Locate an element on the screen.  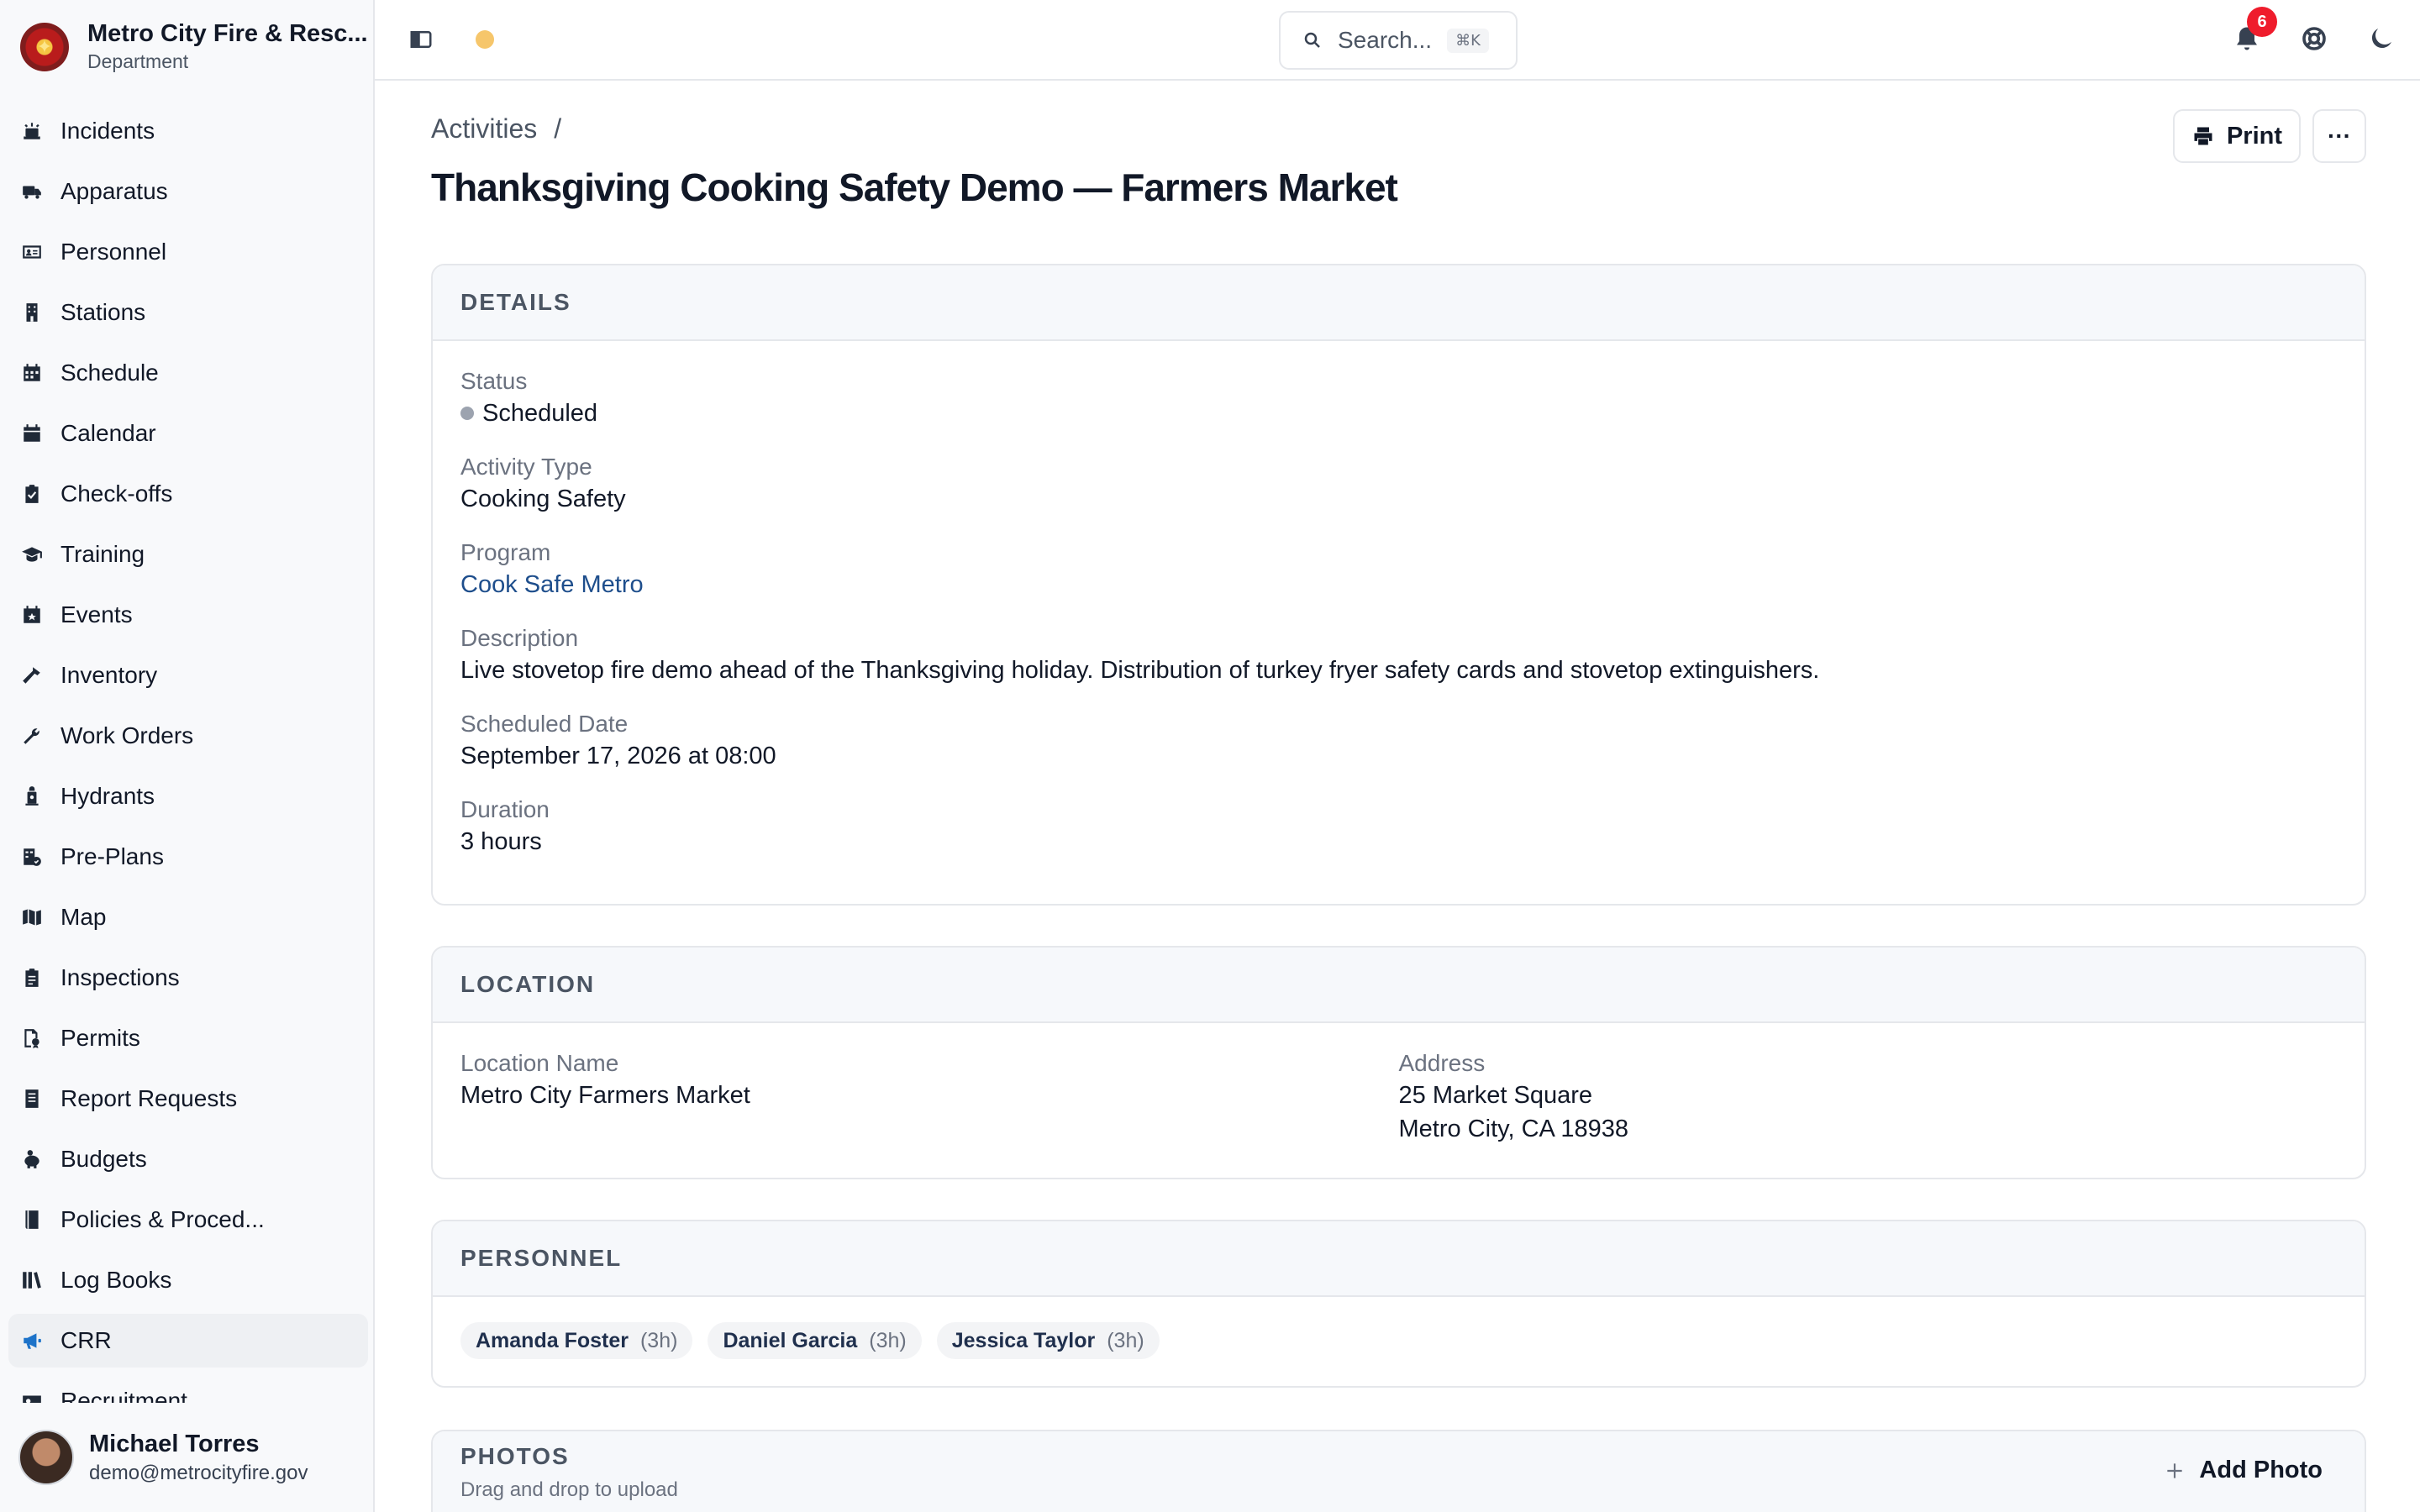
personnel-heading: PERSONNEL is located at coordinates (1399, 1259).